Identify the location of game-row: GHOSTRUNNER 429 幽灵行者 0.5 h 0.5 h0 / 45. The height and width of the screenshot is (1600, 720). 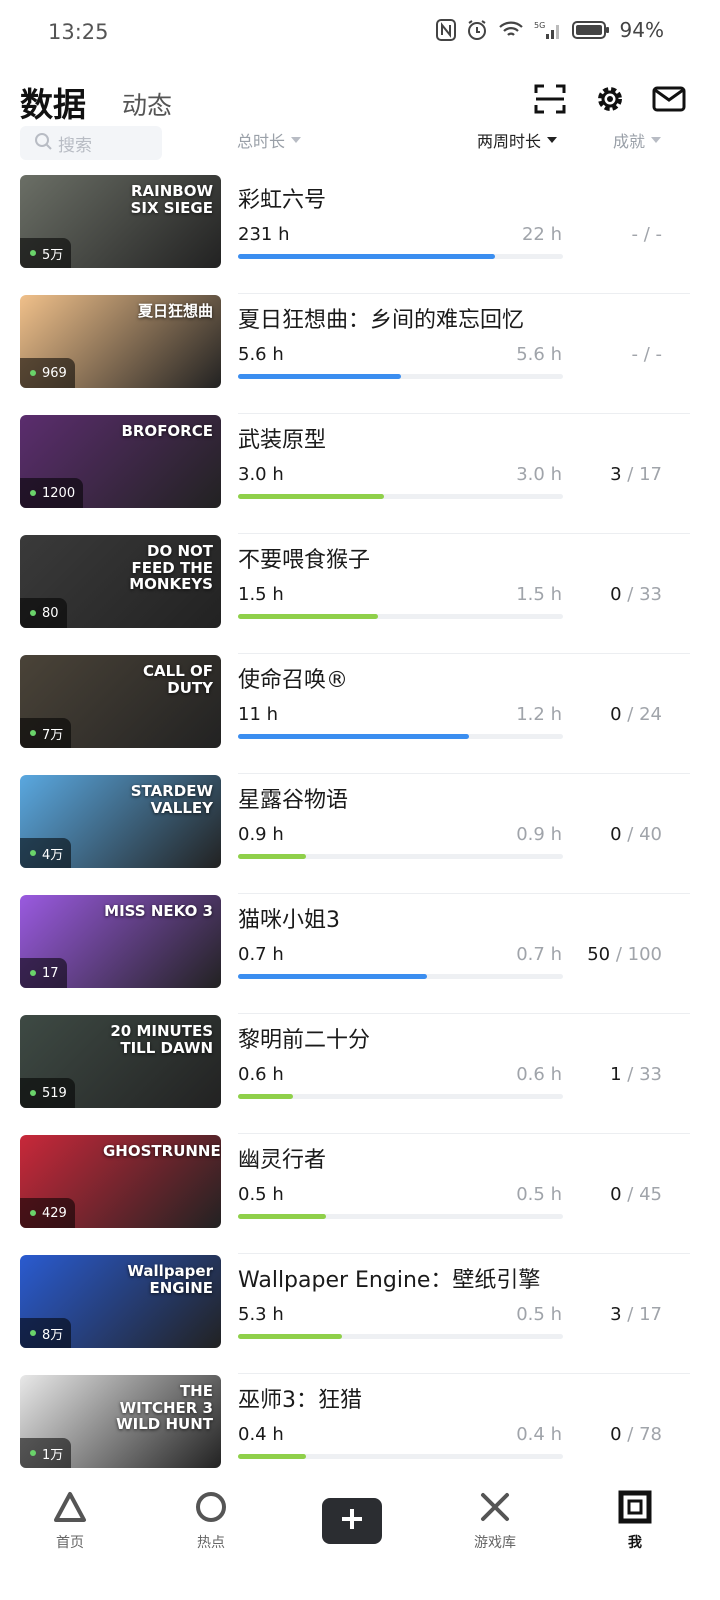
(360, 1194).